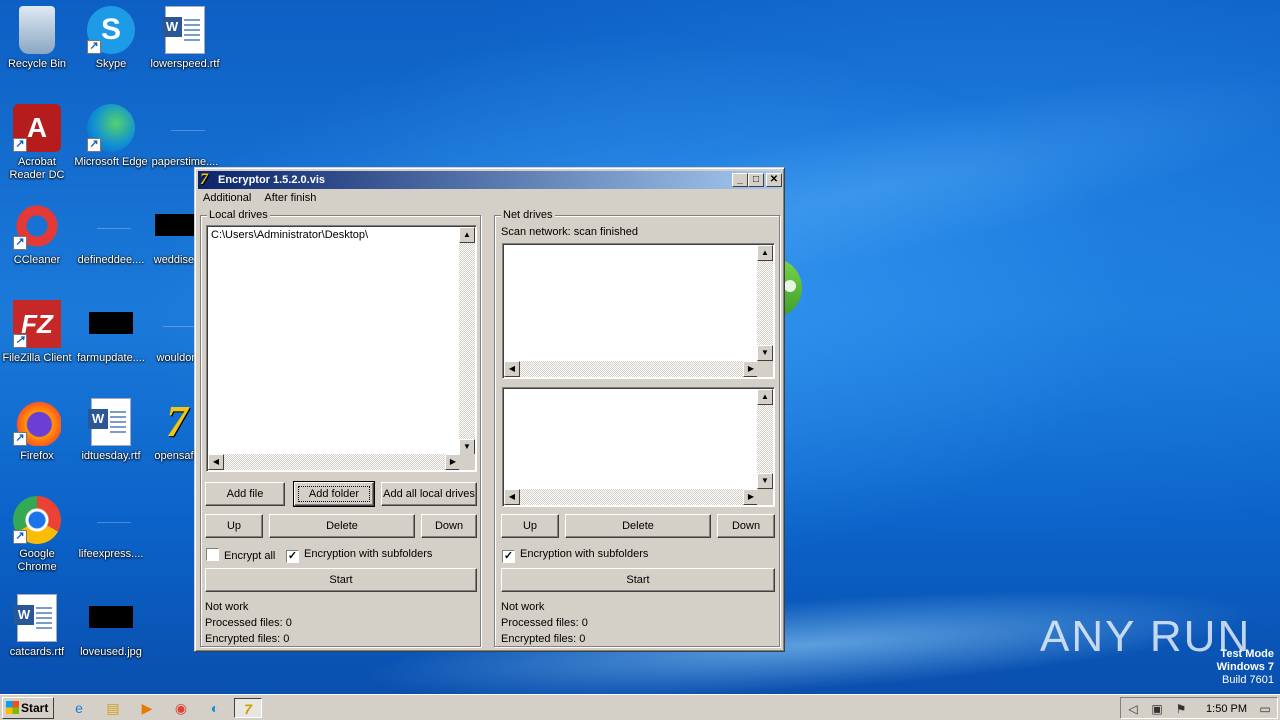  Describe the element at coordinates (37, 38) in the screenshot. I see `desktop-icon-recycle-bin: Recycle Bin` at that location.